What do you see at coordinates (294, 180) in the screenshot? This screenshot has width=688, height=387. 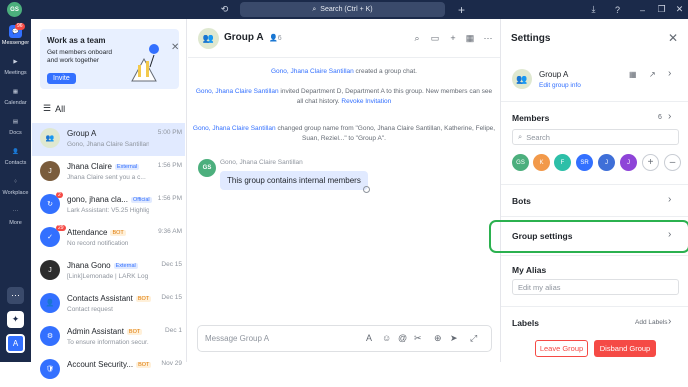 I see `message-bubble: This group contains internal members` at bounding box center [294, 180].